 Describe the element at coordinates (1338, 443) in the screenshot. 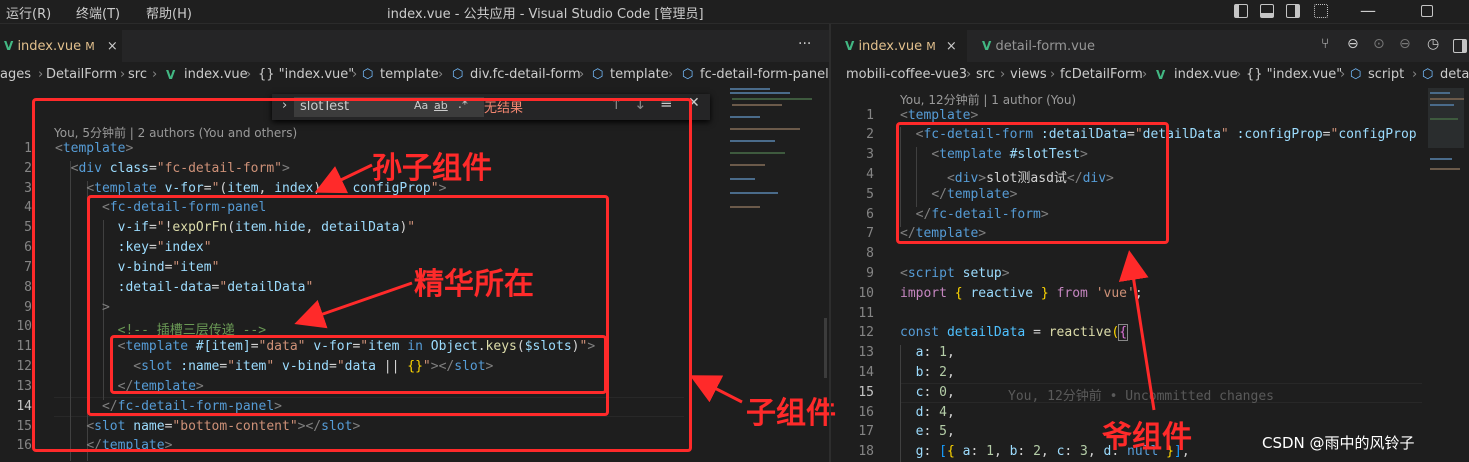

I see `watermark: CSDN @雨中的风铃子` at that location.